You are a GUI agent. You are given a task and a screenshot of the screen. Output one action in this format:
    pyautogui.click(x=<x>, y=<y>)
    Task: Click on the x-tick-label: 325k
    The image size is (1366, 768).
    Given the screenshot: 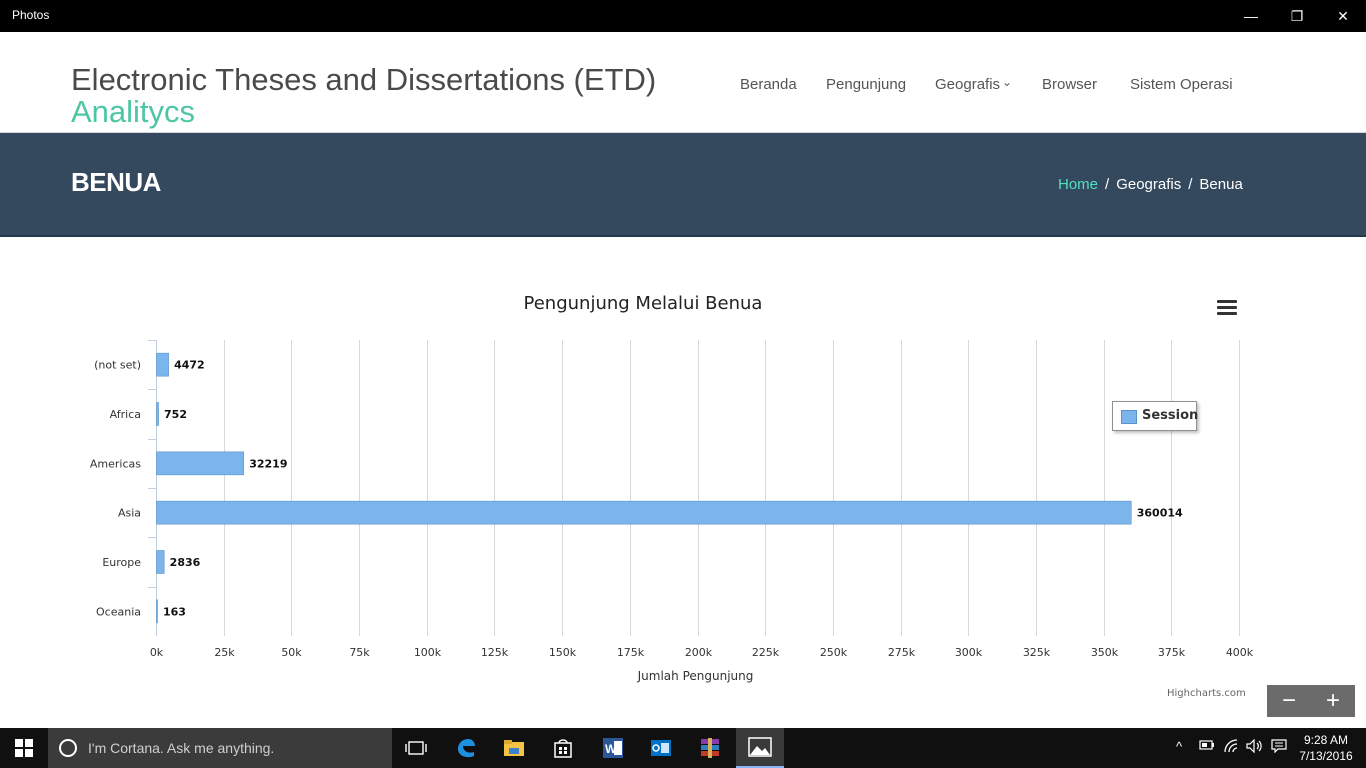 What is the action you would take?
    pyautogui.click(x=1037, y=652)
    